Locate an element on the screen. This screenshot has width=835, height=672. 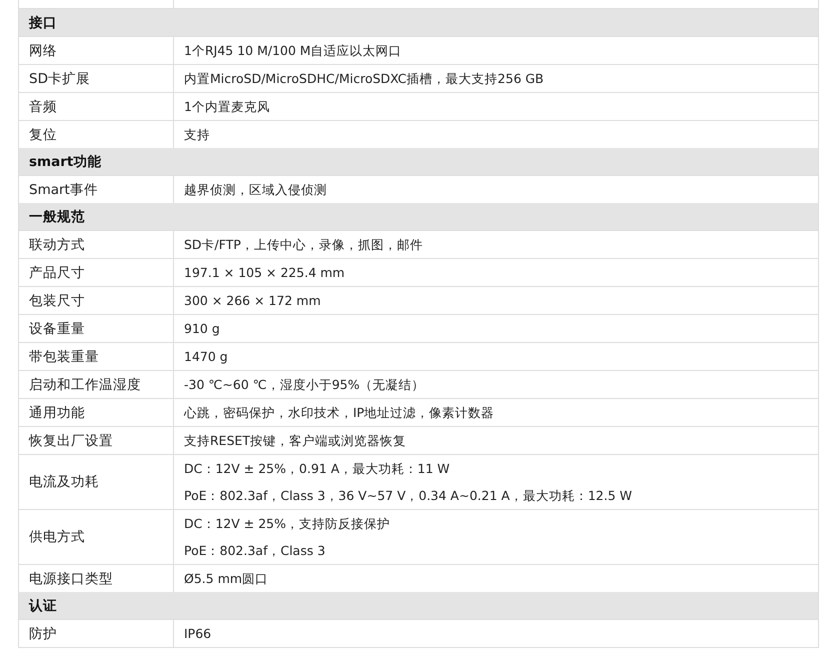
spec-value: IP66 is located at coordinates (198, 634).